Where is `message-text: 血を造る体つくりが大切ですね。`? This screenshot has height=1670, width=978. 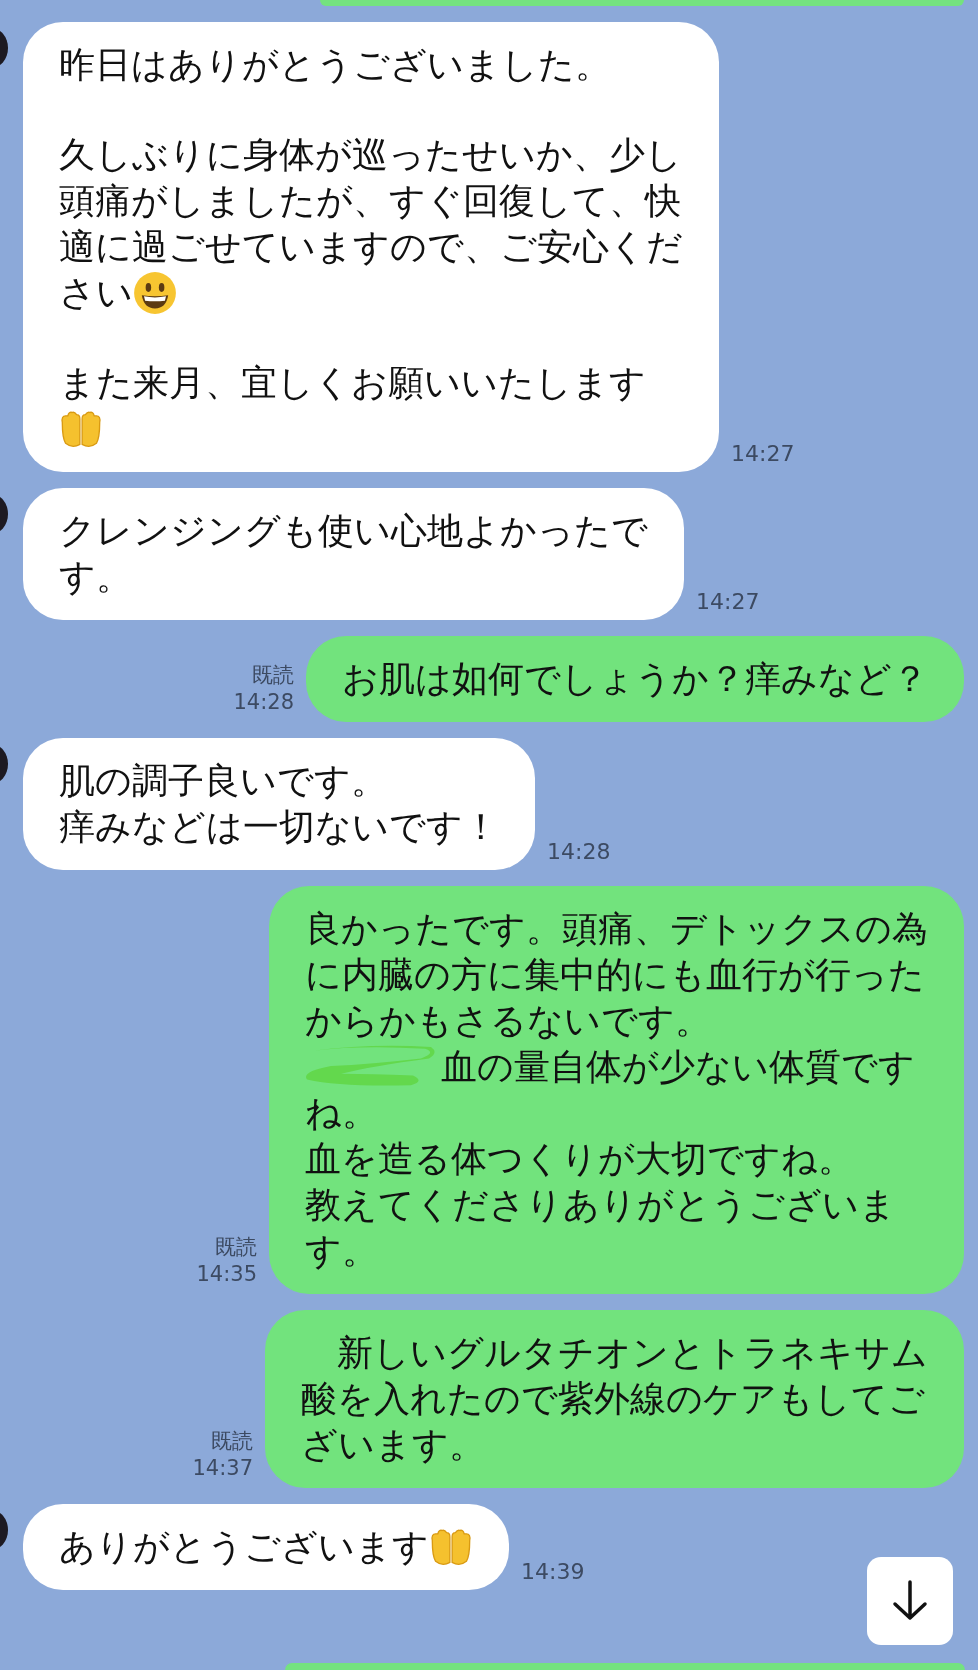
message-text: 血を造る体つくりが大切ですね。 is located at coordinates (579, 1159).